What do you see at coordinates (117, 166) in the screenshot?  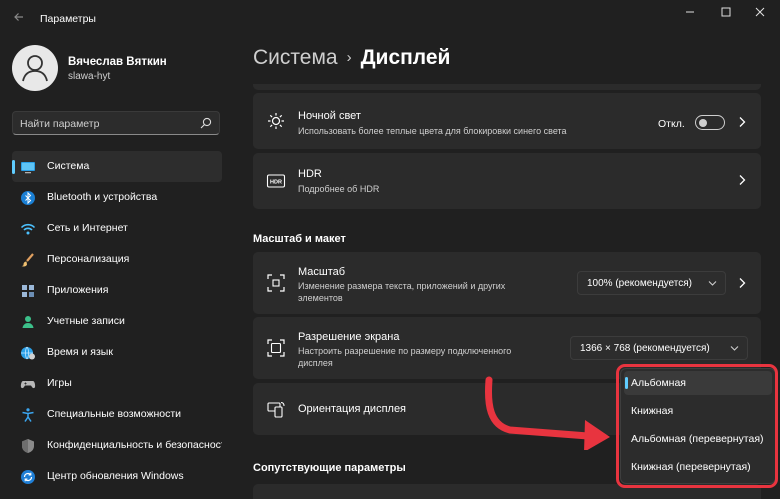 I see `sidebar-item-system: Система` at bounding box center [117, 166].